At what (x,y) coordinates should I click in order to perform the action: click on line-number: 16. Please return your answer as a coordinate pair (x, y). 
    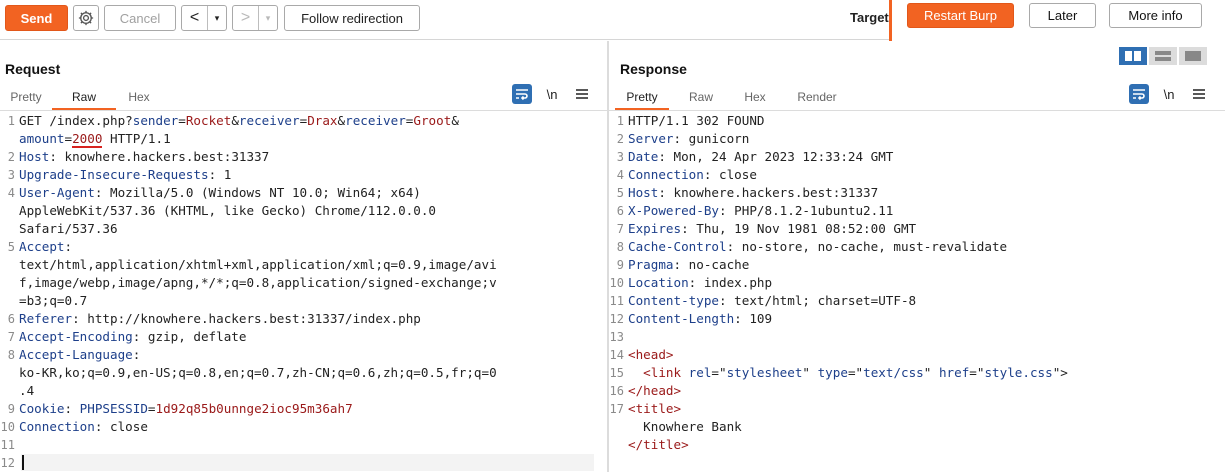
    Looking at the image, I should click on (616, 391).